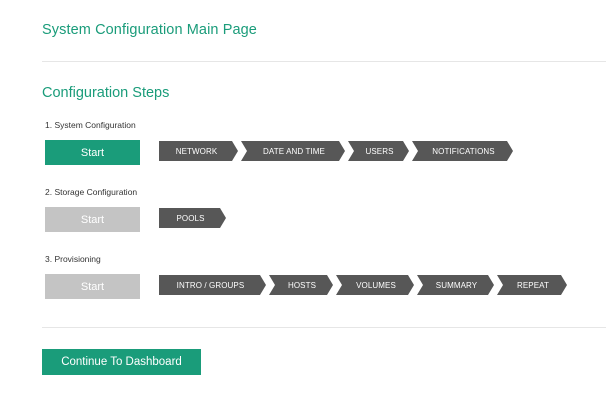 The image size is (606, 400). Describe the element at coordinates (532, 285) in the screenshot. I see `substep-repeat: REPEAT` at that location.